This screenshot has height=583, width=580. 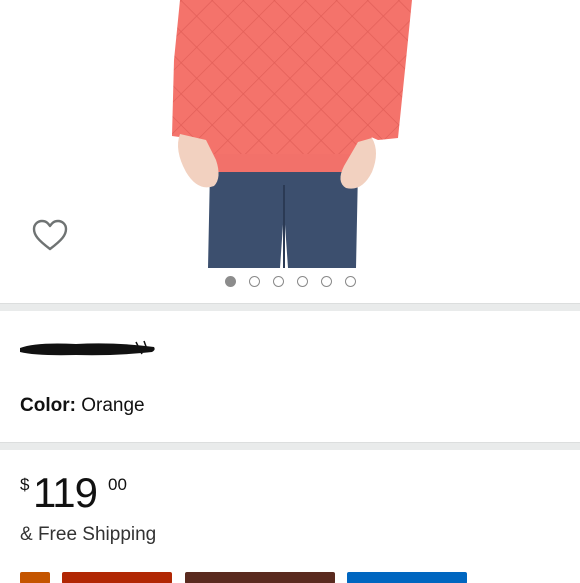 What do you see at coordinates (117, 484) in the screenshot?
I see `price-fraction: 00` at bounding box center [117, 484].